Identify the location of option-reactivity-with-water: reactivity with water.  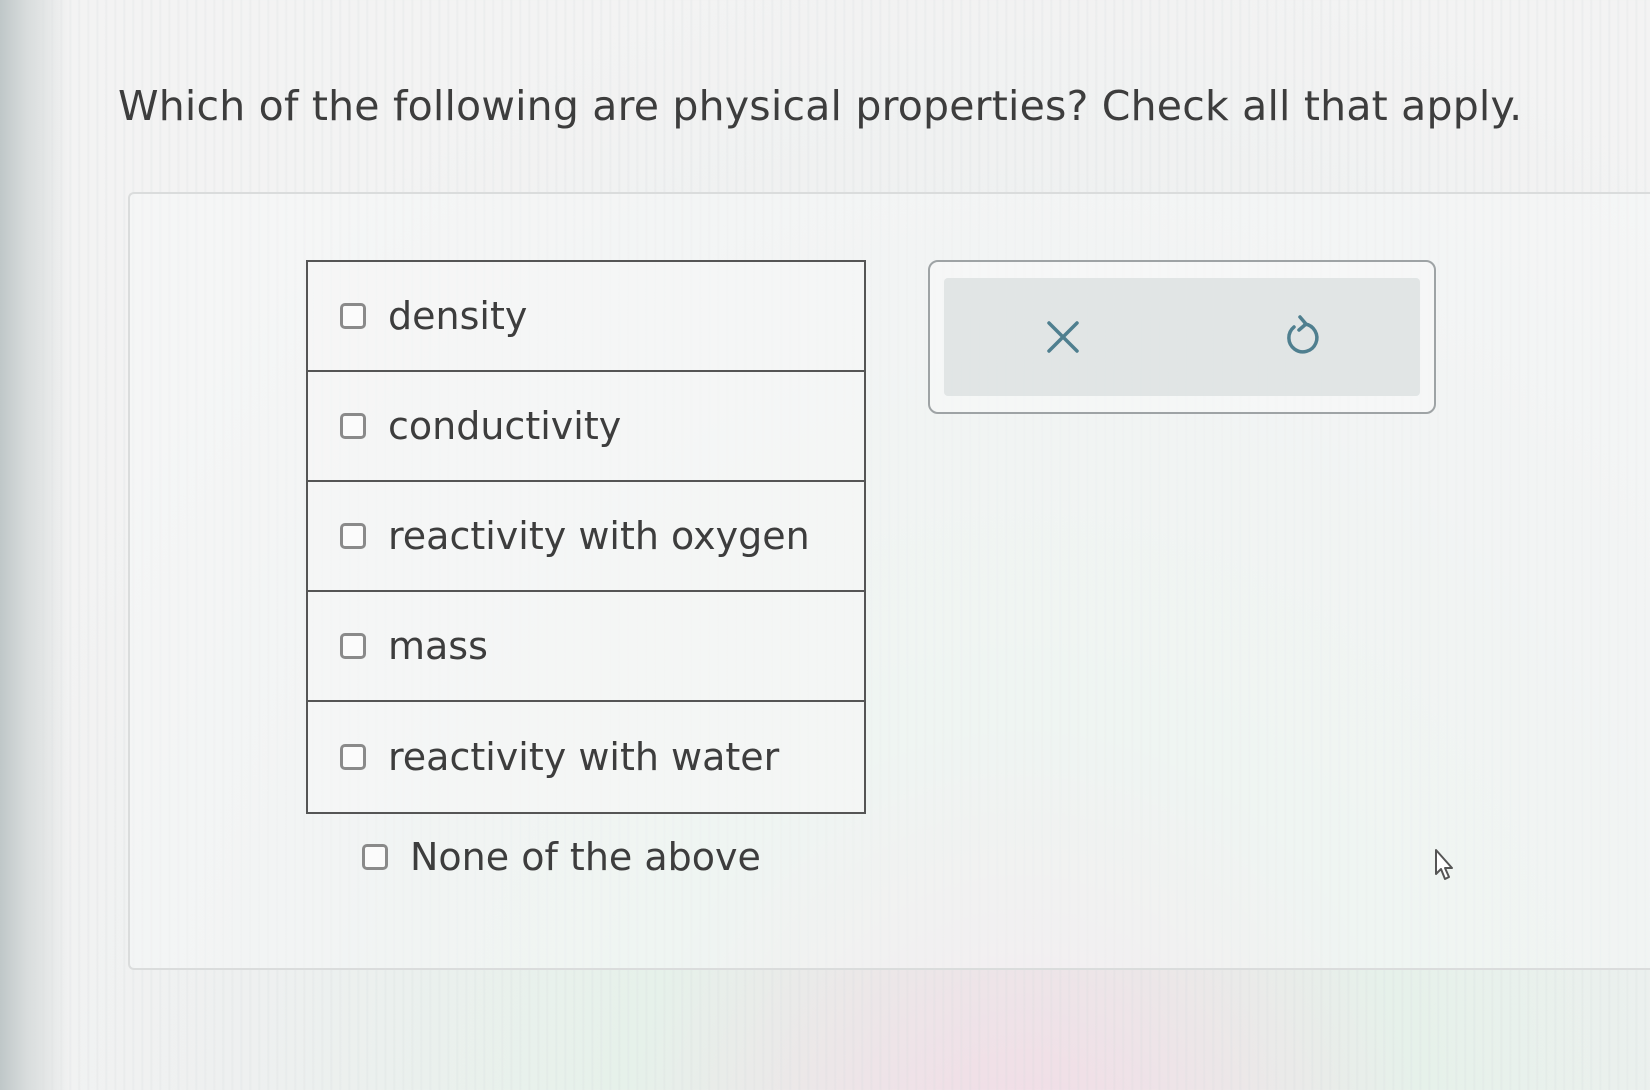
(586, 757).